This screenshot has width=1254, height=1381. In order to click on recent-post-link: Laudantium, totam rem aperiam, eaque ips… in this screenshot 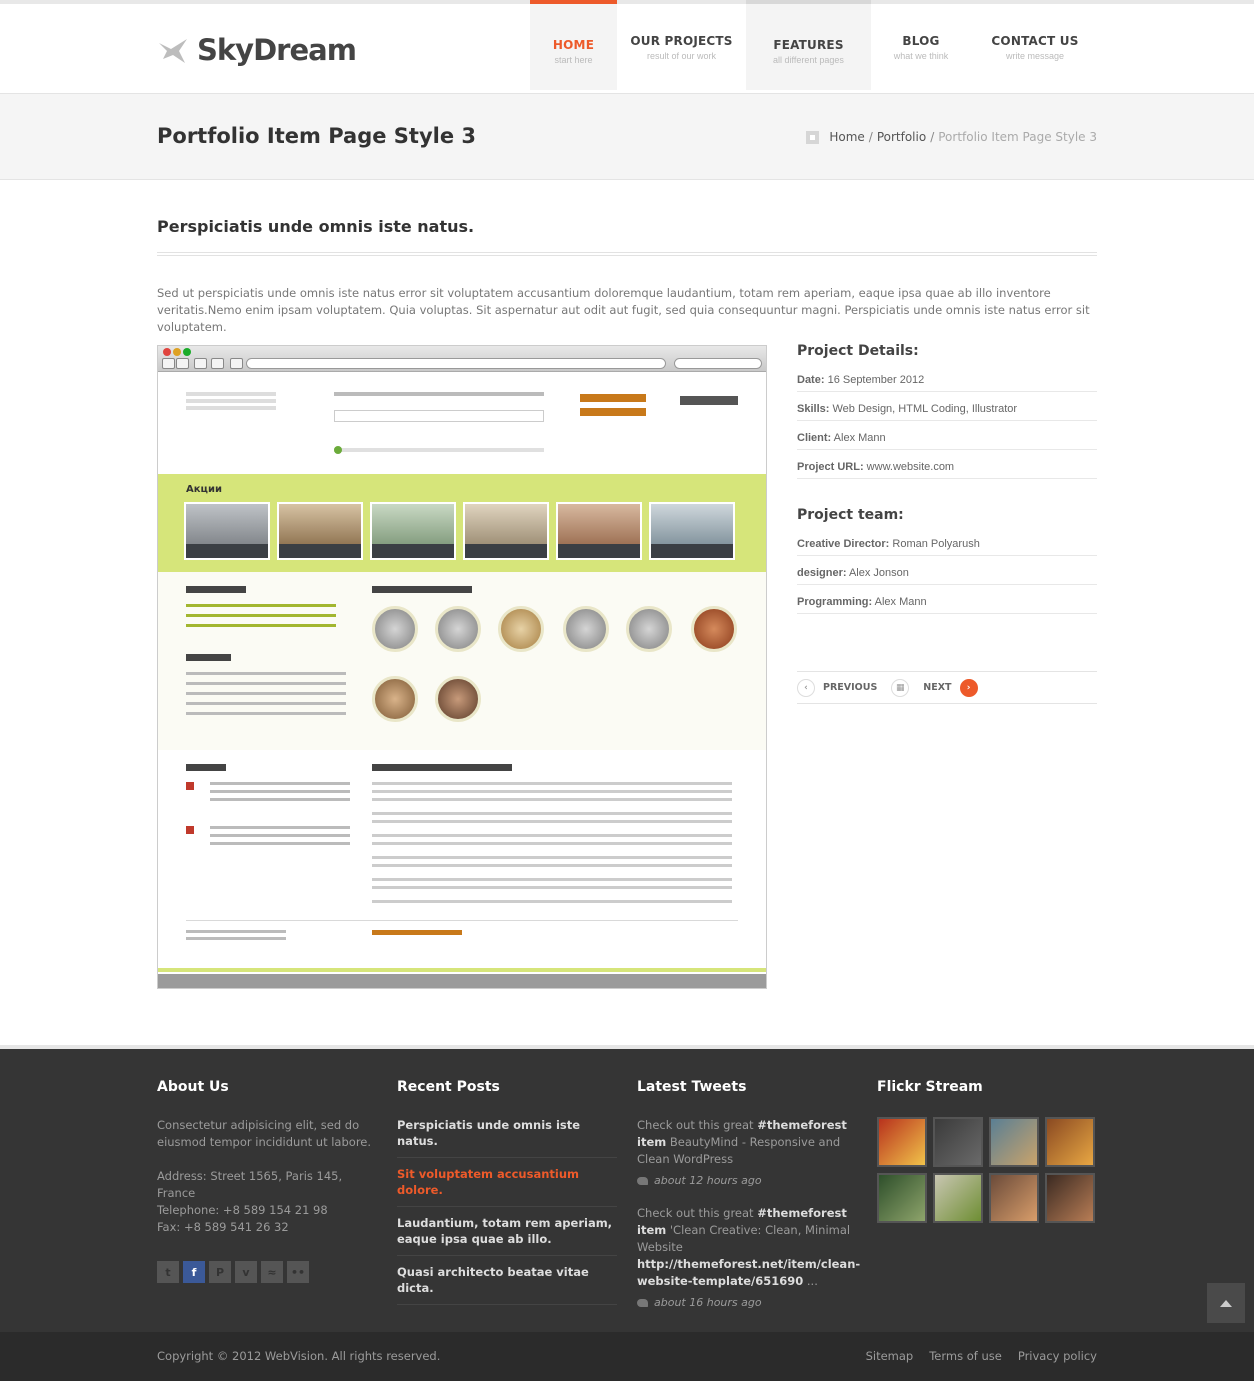, I will do `click(507, 1231)`.